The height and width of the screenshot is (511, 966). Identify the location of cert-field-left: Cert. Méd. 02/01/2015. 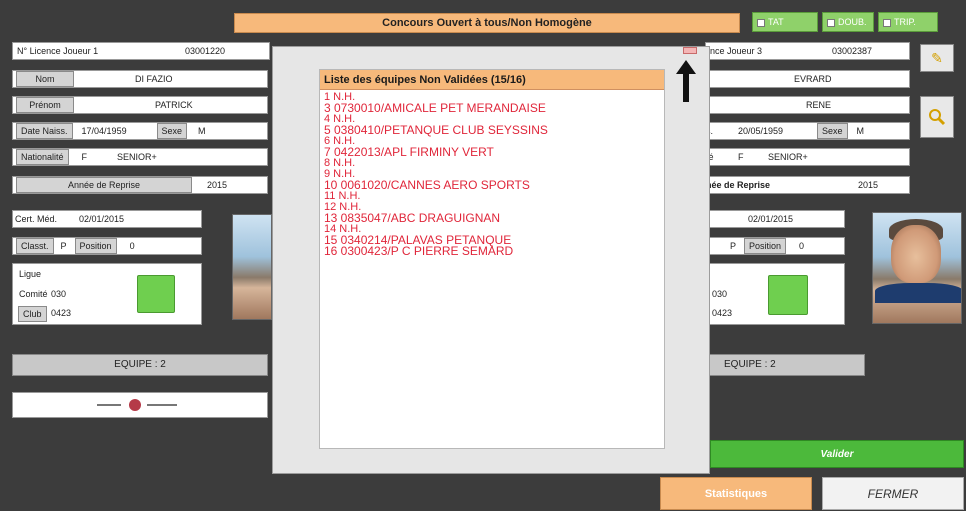
(107, 219).